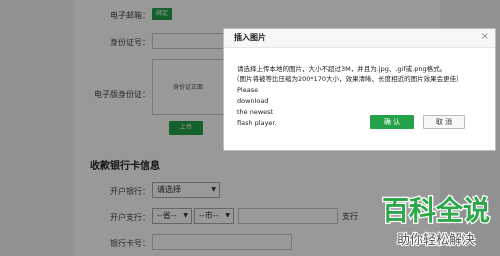  What do you see at coordinates (342, 69) in the screenshot?
I see `upload-instructions: 请选择上传本地的图片，大小不超过3M，并且为.jpg、.gif或.png格式。` at bounding box center [342, 69].